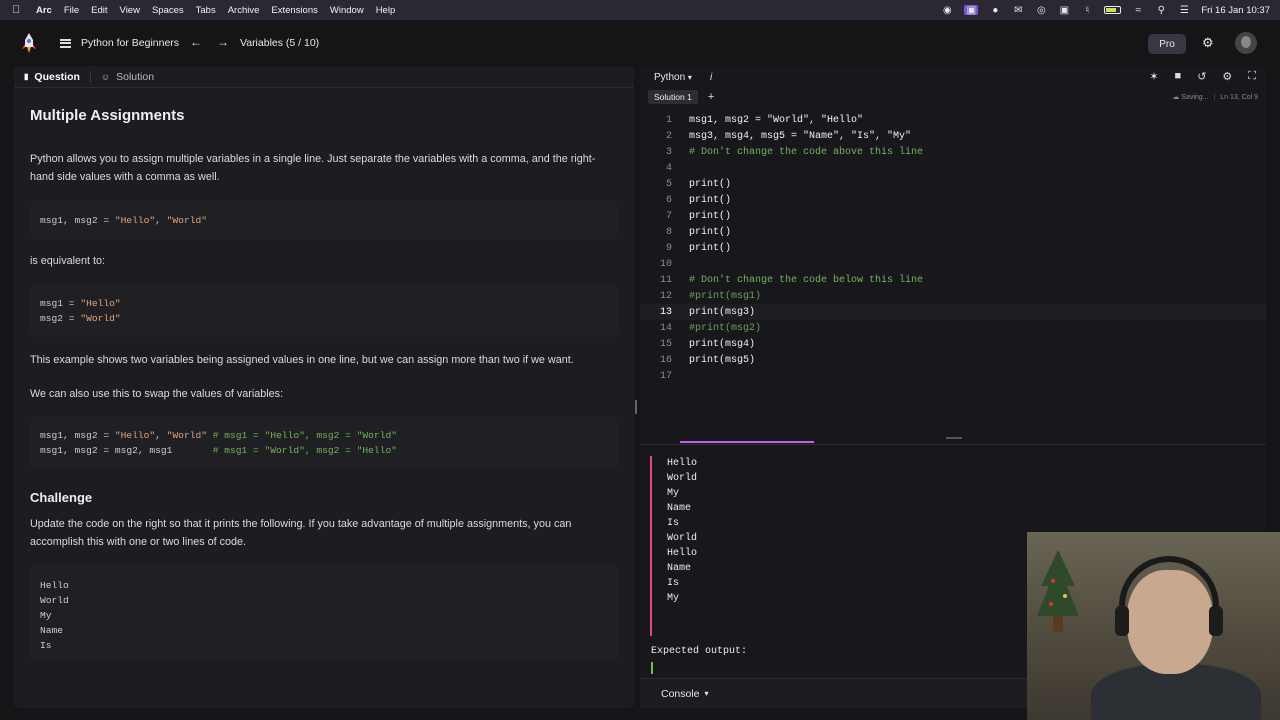  What do you see at coordinates (953, 296) in the screenshot?
I see `code-line: 12 #print(msg1)` at bounding box center [953, 296].